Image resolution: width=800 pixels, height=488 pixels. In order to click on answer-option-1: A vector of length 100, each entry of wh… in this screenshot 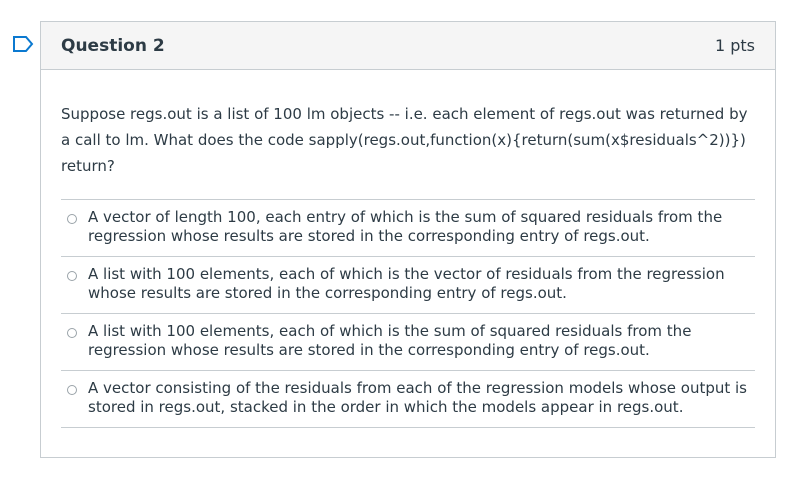, I will do `click(408, 228)`.